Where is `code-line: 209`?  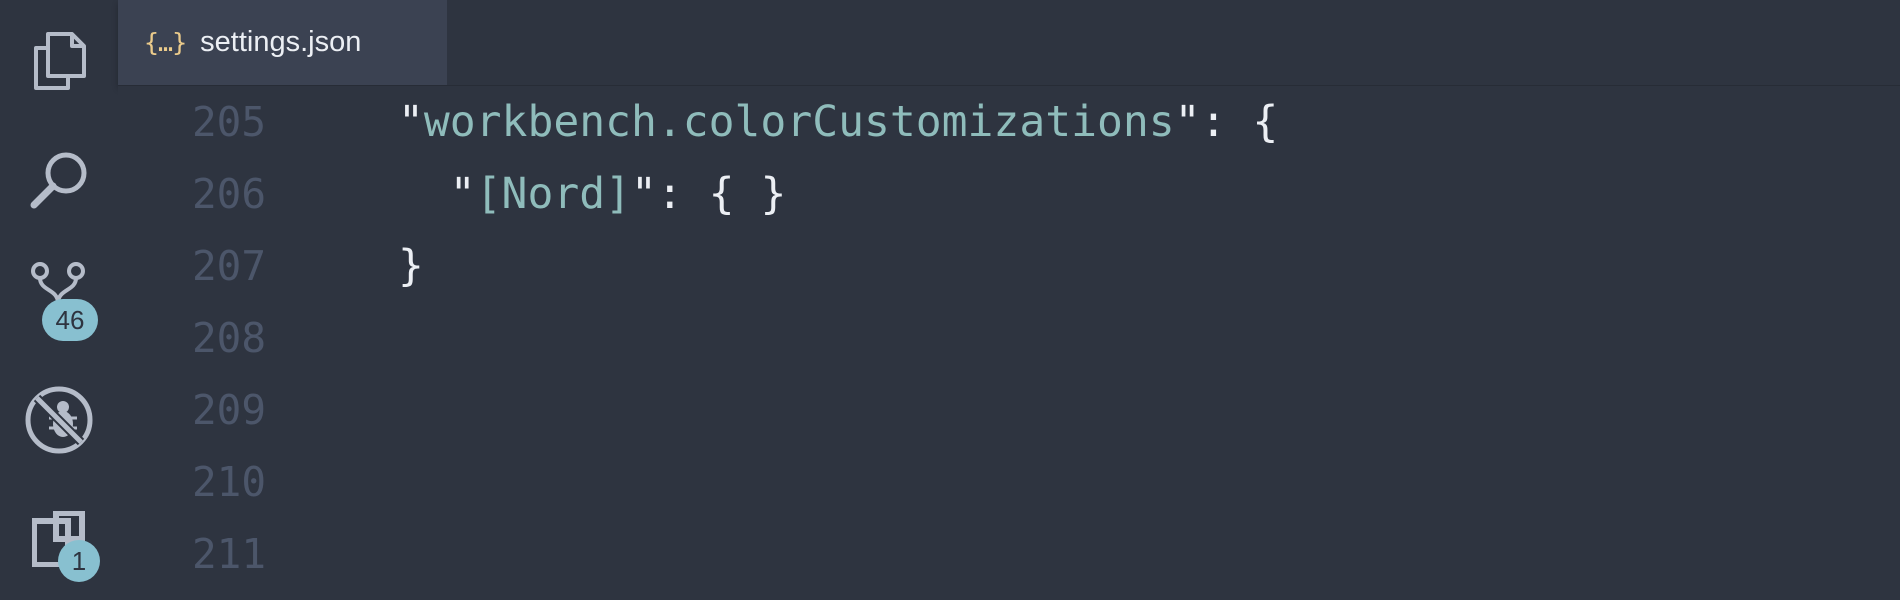
code-line: 209 is located at coordinates (1009, 410).